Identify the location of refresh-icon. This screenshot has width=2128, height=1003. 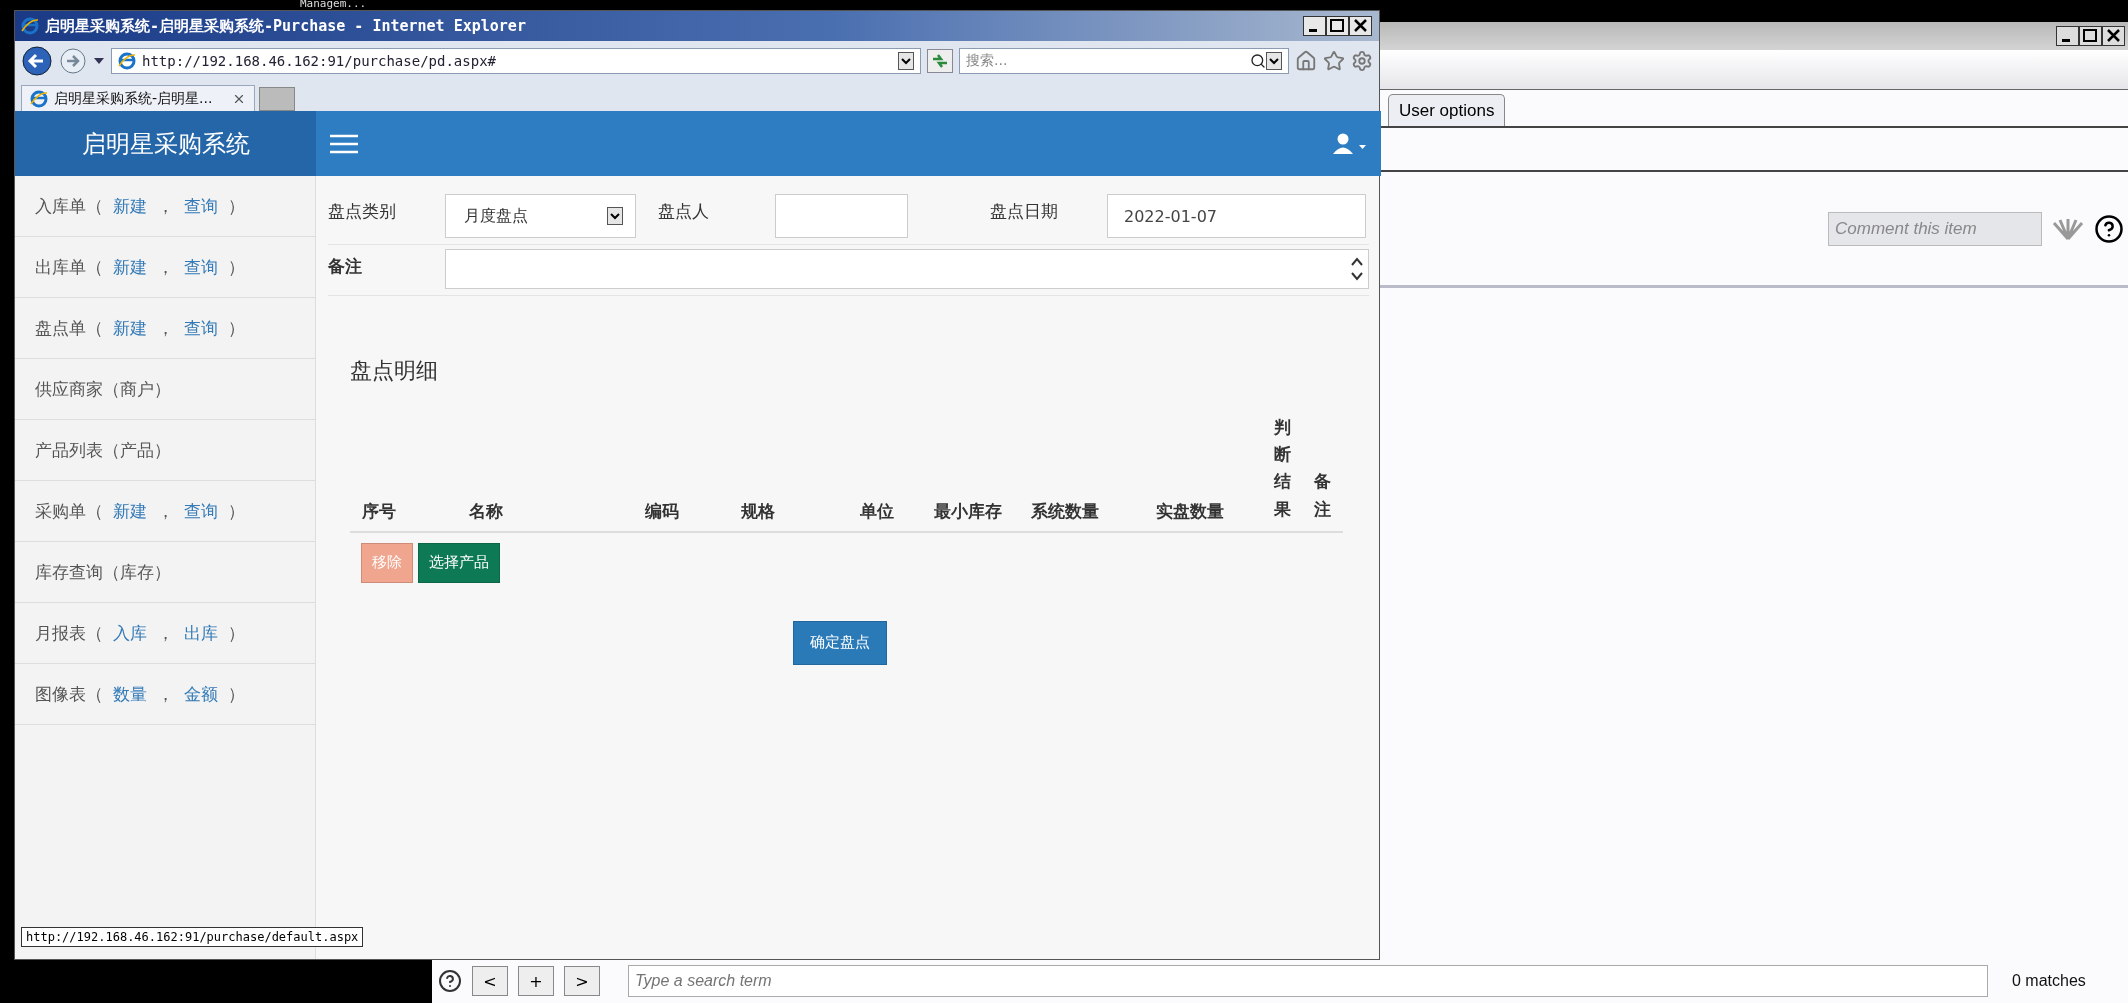
(940, 61).